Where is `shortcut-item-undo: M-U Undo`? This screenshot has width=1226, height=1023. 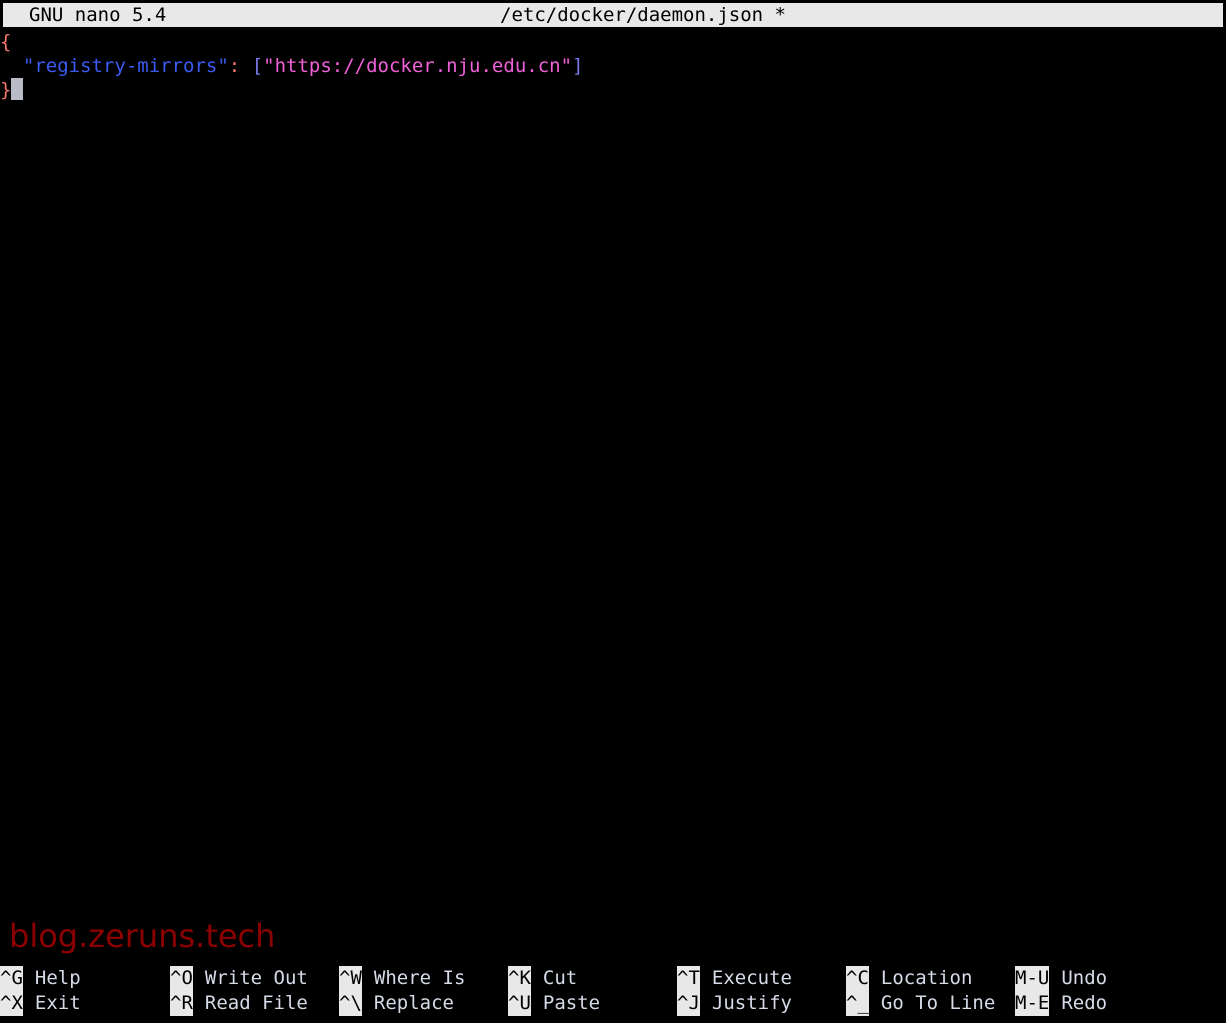 shortcut-item-undo: M-U Undo is located at coordinates (1061, 978).